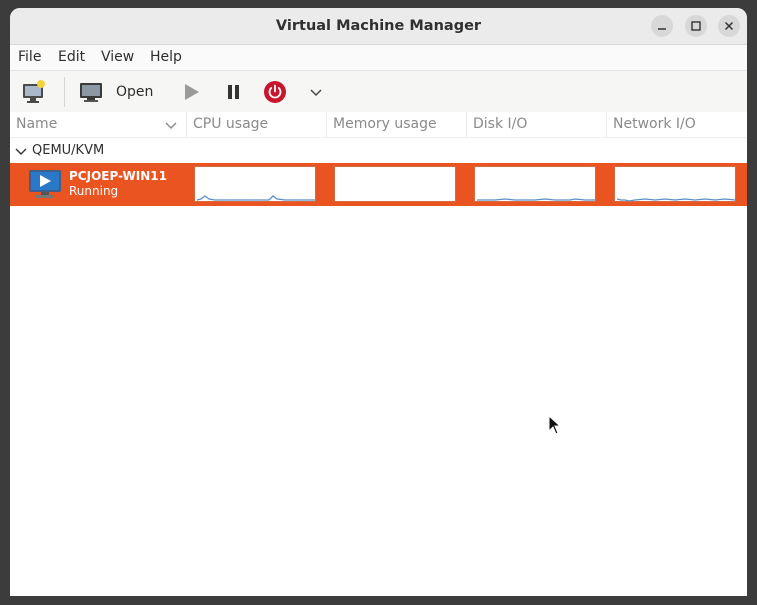 The height and width of the screenshot is (605, 757). What do you see at coordinates (64, 92) in the screenshot?
I see `toolbar-separator` at bounding box center [64, 92].